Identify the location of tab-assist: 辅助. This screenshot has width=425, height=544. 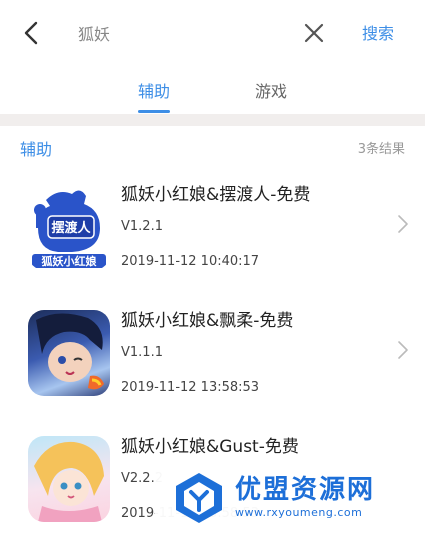
(154, 90).